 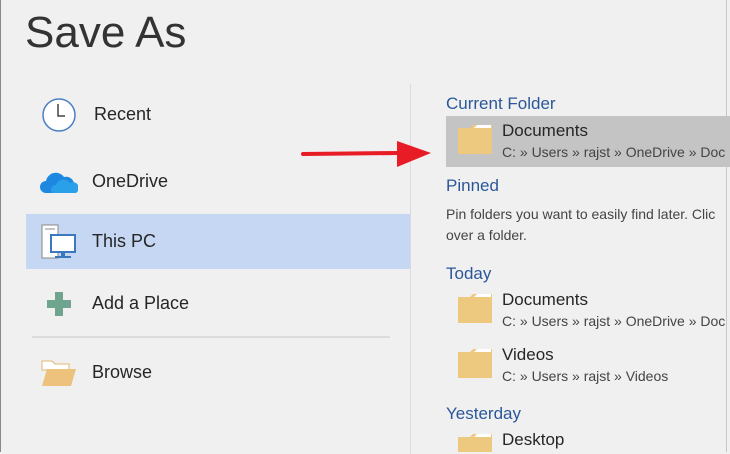 I want to click on nav-item-add-place: Add a Place, so click(x=218, y=303).